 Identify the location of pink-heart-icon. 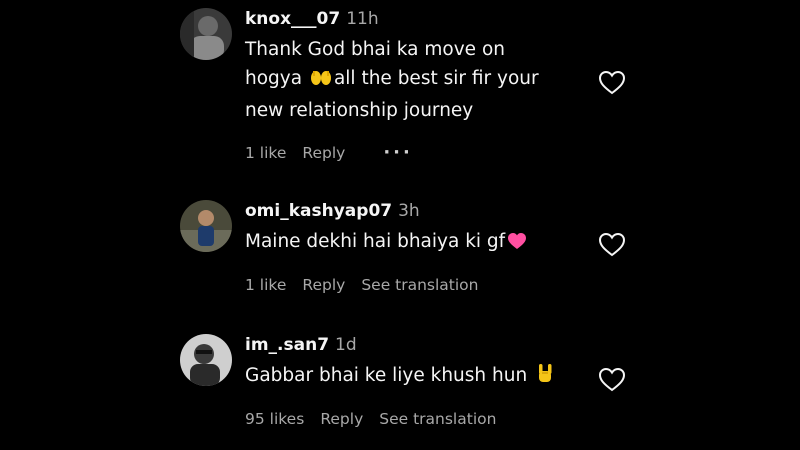
(517, 244).